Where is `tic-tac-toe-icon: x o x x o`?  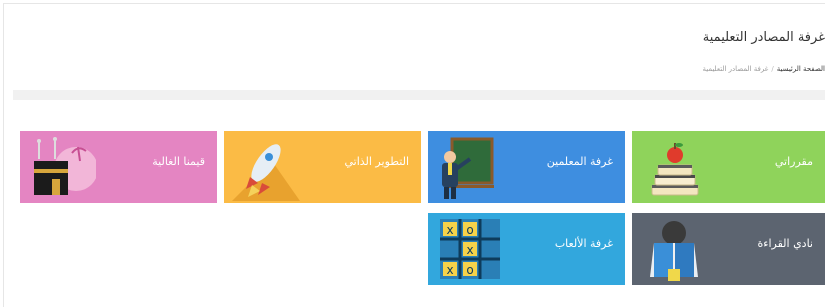
tic-tac-toe-icon: x o x x o is located at coordinates (470, 249).